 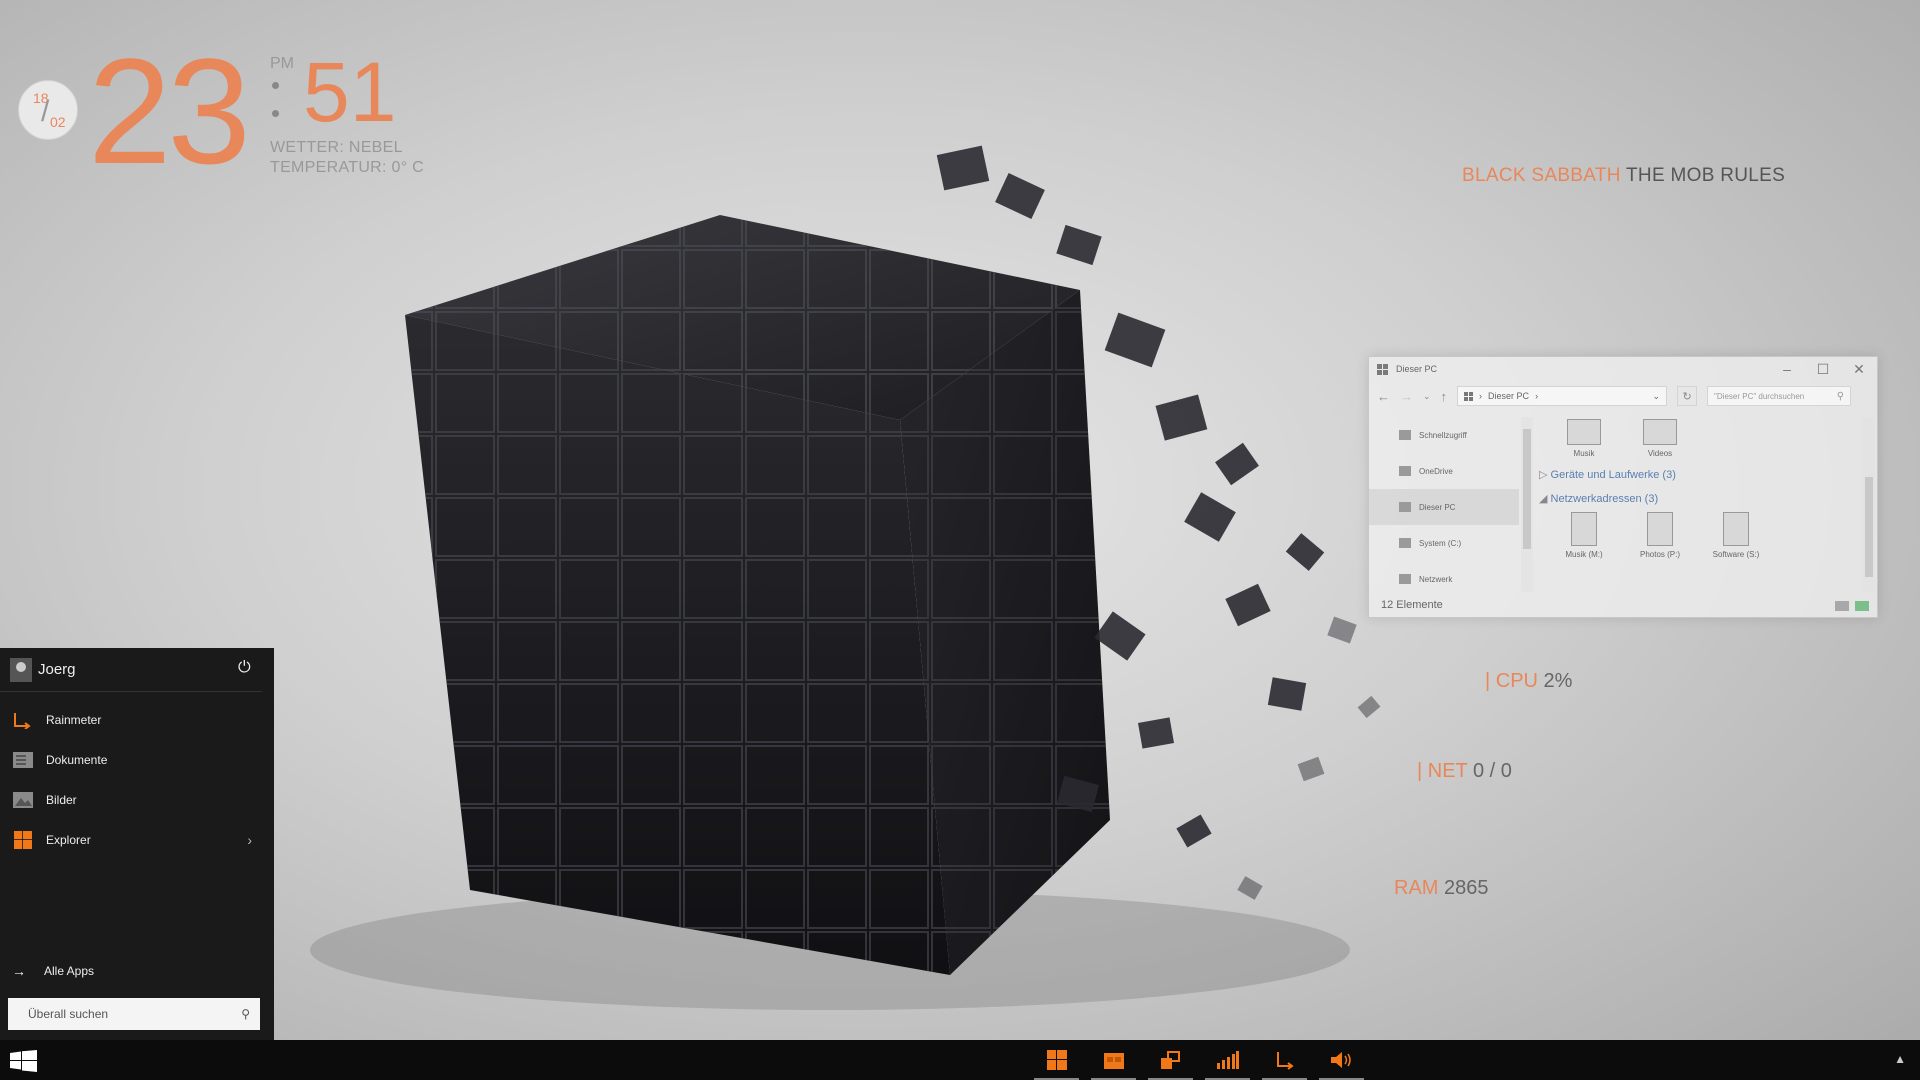 What do you see at coordinates (24, 1061) in the screenshot?
I see `windows-start-button` at bounding box center [24, 1061].